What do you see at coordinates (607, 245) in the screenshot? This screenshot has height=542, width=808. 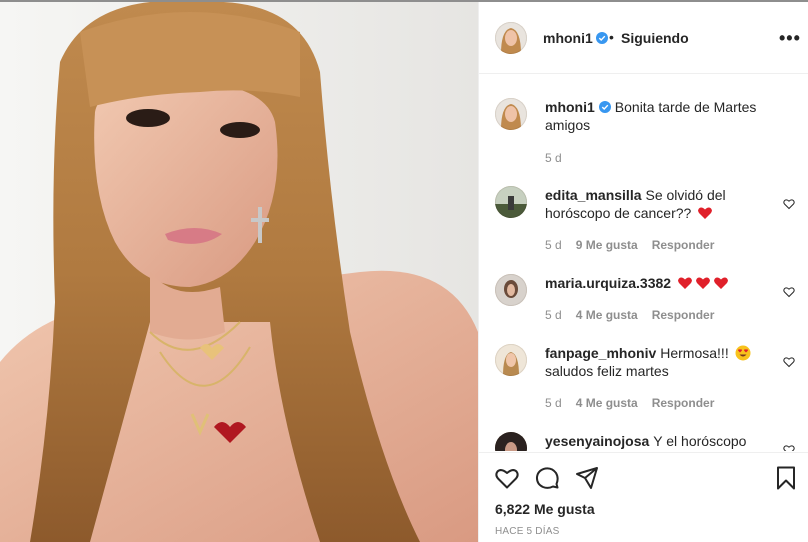 I see `comment-likes: 9 Me gusta` at bounding box center [607, 245].